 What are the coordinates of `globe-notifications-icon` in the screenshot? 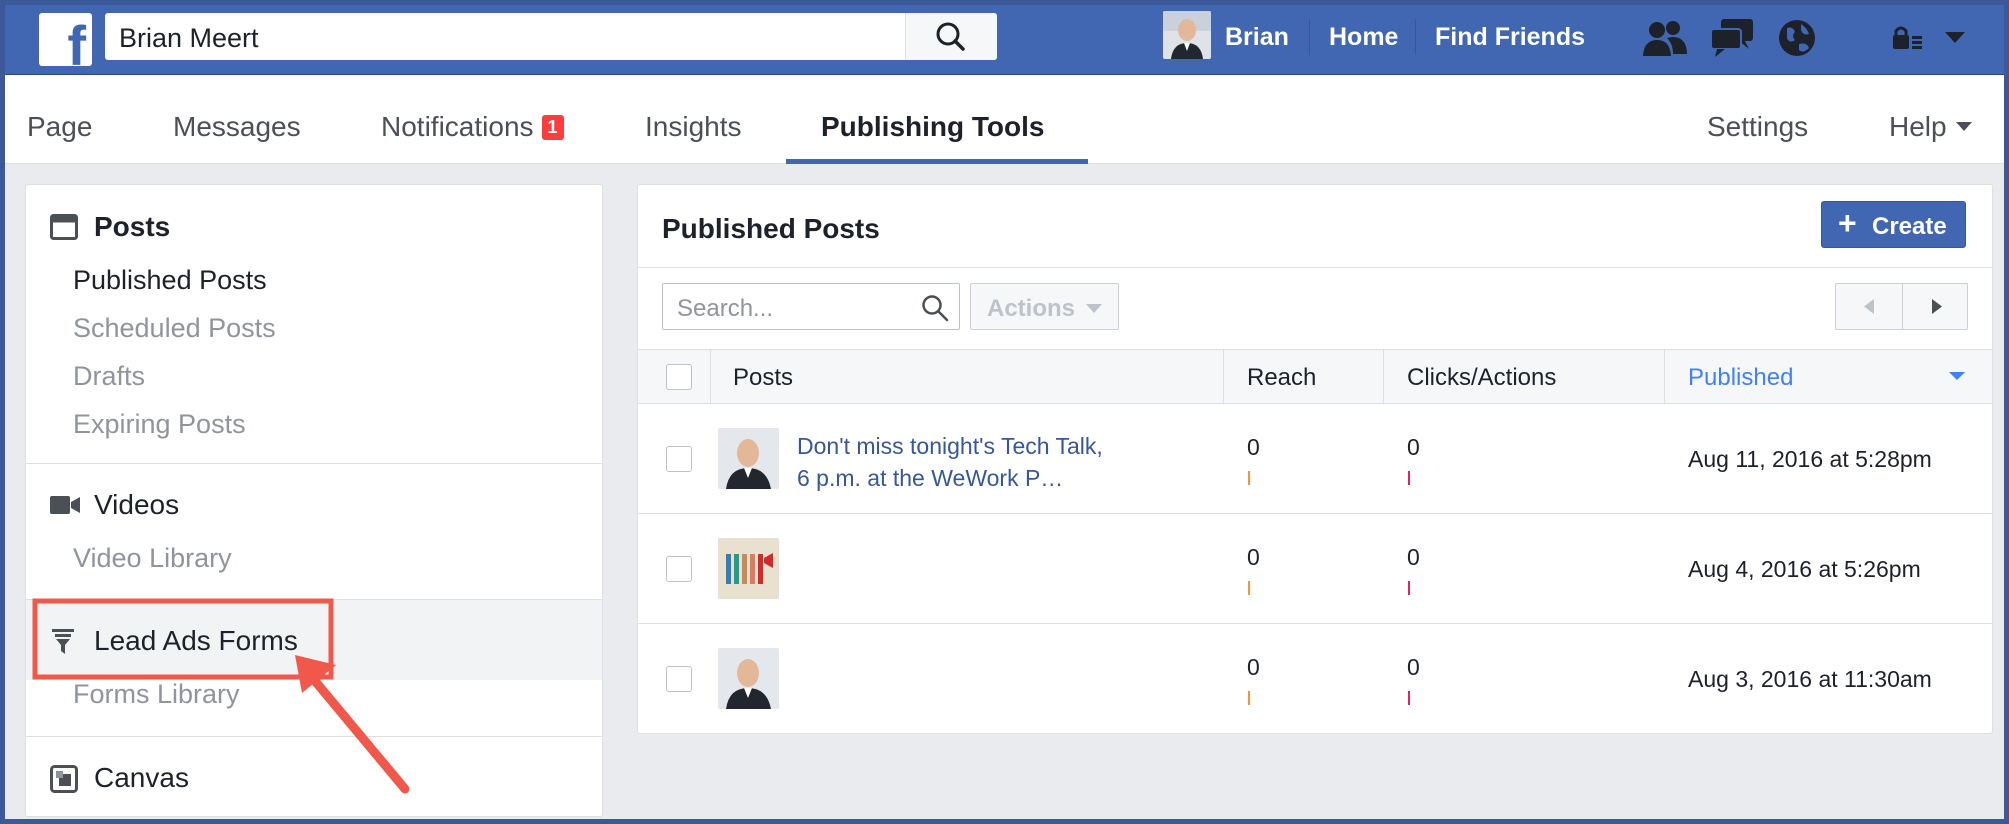 It's located at (1797, 38).